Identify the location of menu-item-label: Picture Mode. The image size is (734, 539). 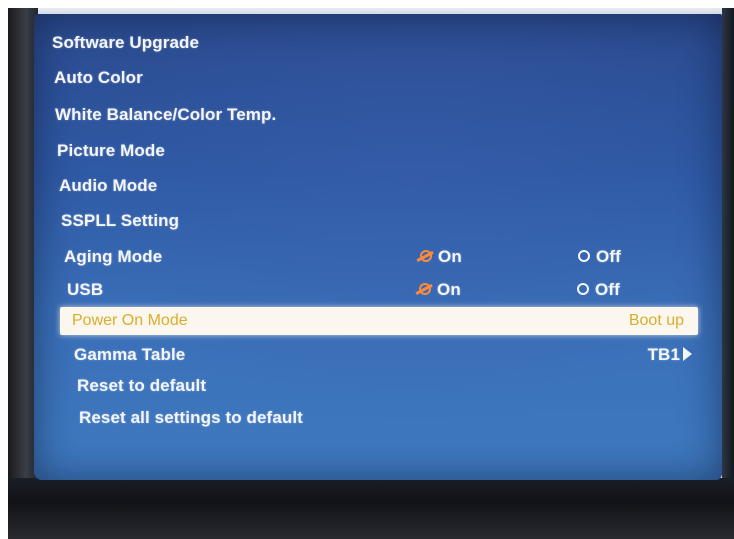
(111, 150).